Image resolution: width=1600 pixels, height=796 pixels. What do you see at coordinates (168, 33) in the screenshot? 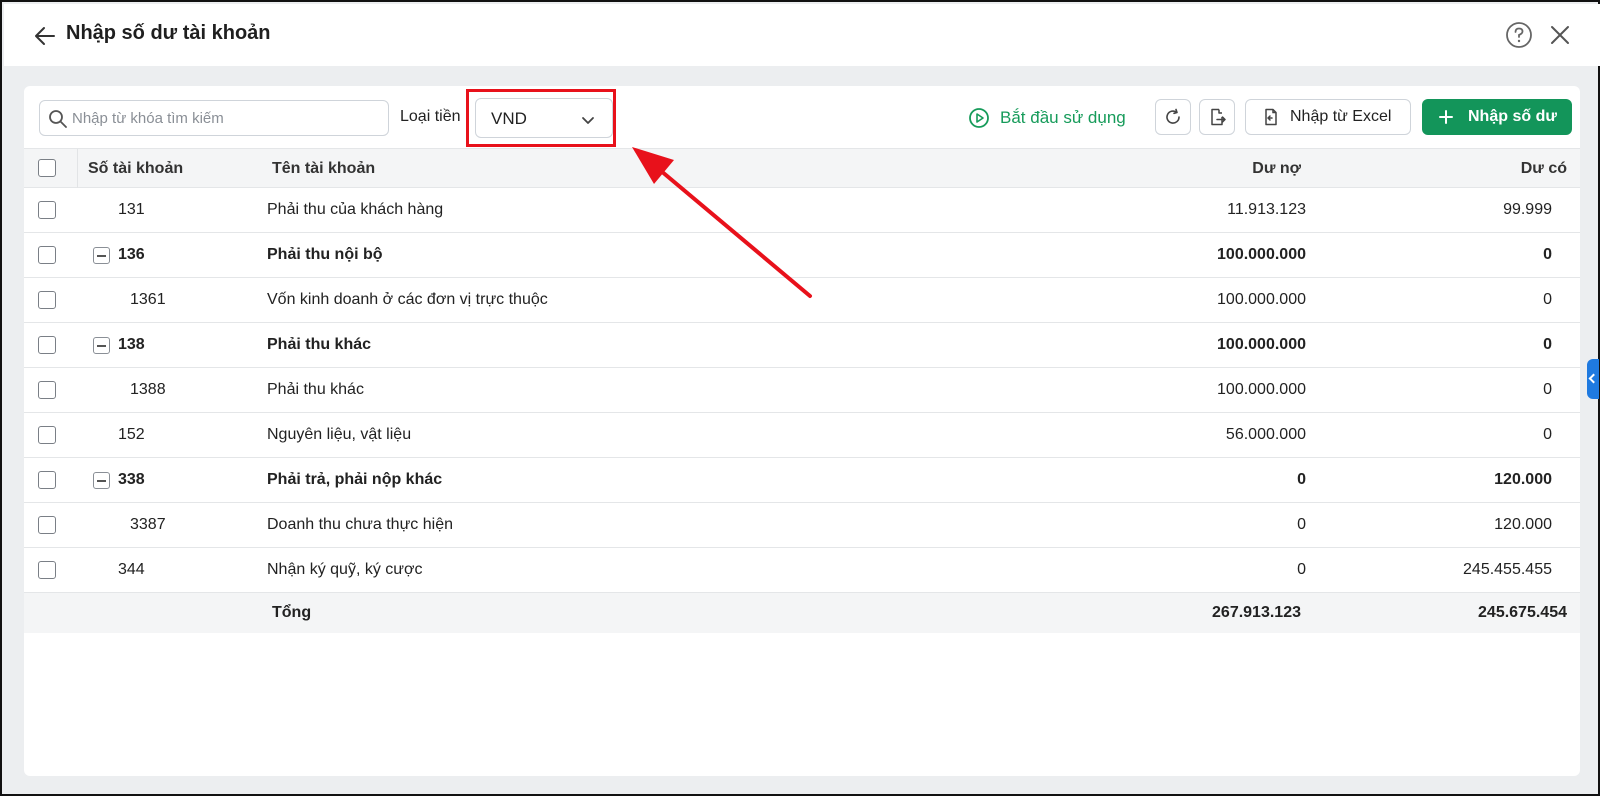
I see `page-title: Nhập số dư tài khoản` at bounding box center [168, 33].